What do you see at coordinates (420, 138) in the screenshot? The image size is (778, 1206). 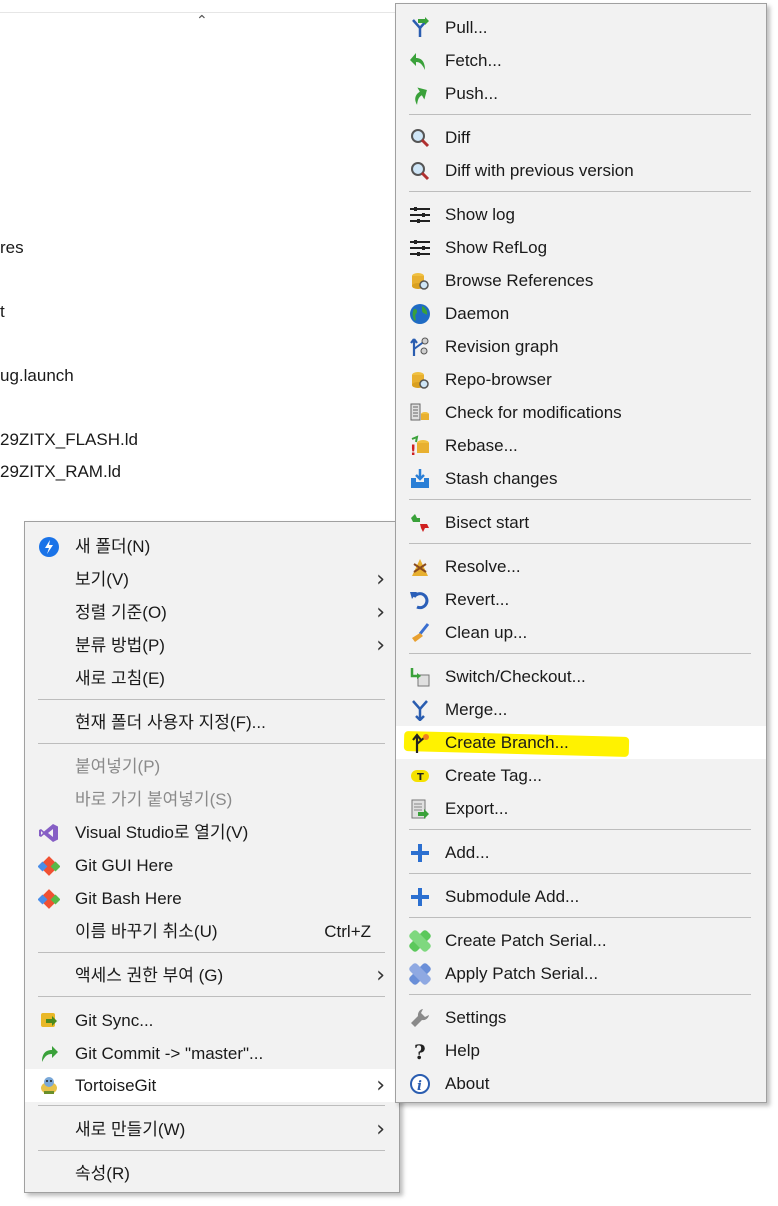 I see `magnifier-icon` at bounding box center [420, 138].